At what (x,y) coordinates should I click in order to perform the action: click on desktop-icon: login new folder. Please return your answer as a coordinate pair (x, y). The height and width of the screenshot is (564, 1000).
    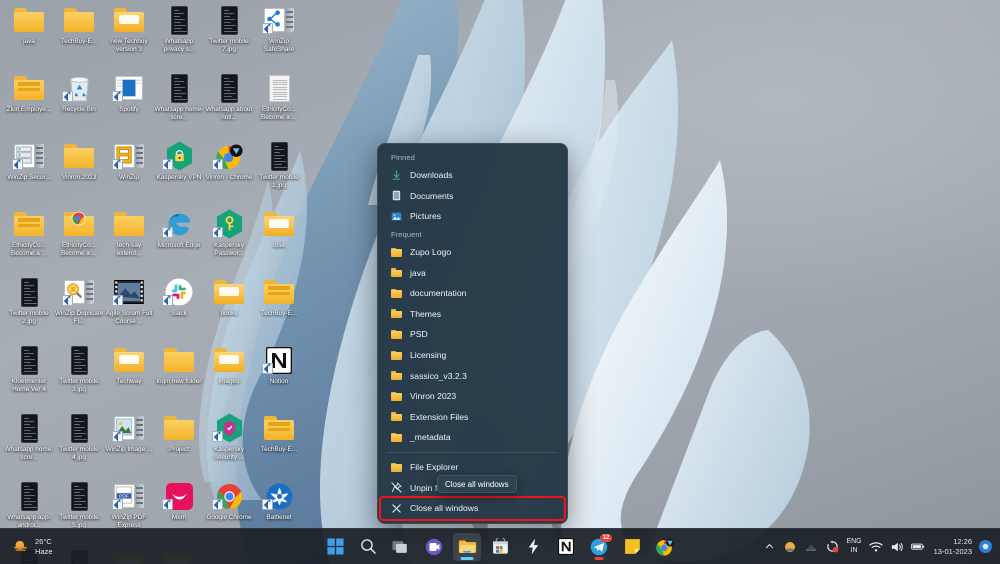
    Looking at the image, I should click on (179, 378).